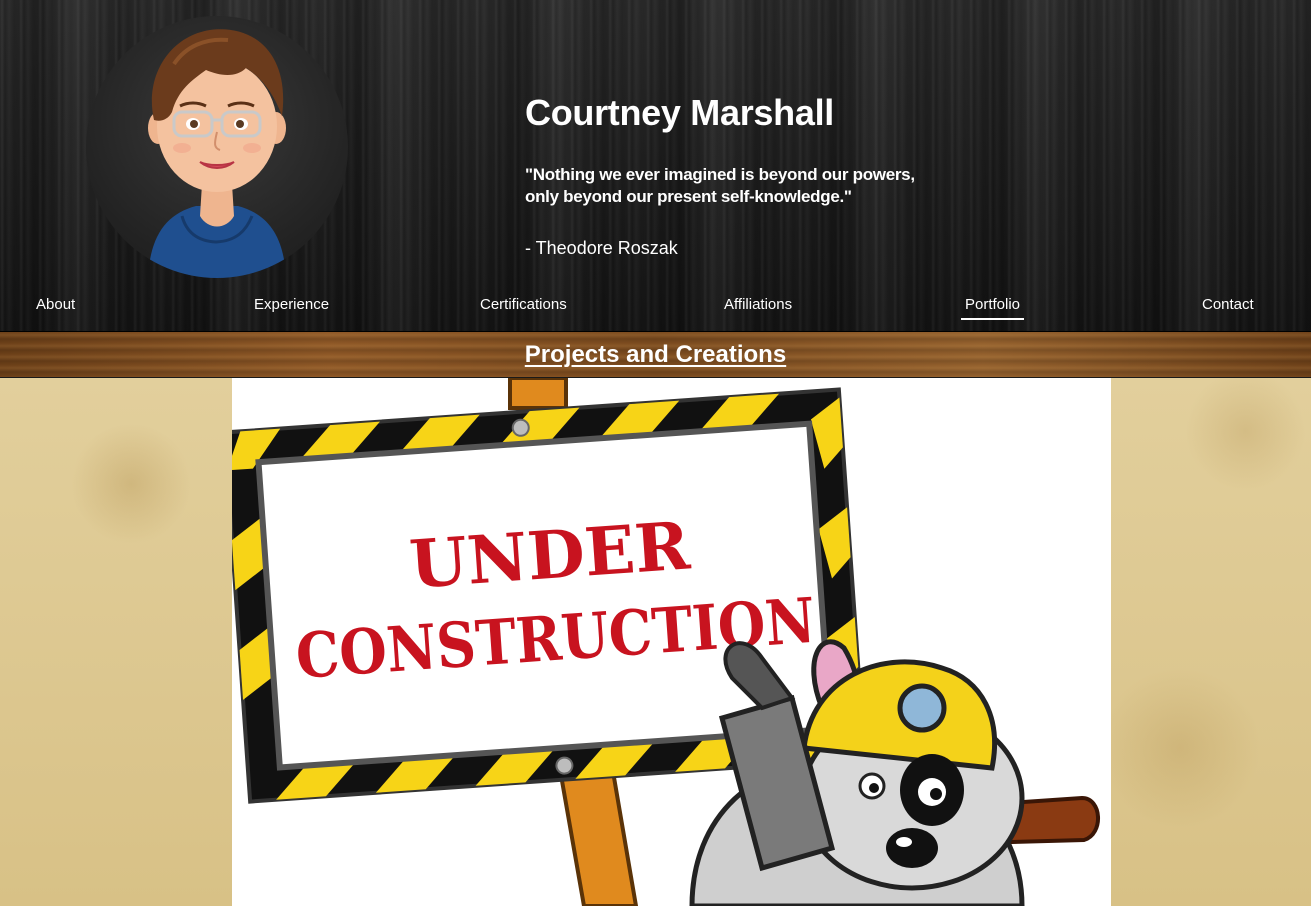 This screenshot has height=906, width=1311. Describe the element at coordinates (523, 305) in the screenshot. I see `nav-item-certifications: Certifications` at that location.